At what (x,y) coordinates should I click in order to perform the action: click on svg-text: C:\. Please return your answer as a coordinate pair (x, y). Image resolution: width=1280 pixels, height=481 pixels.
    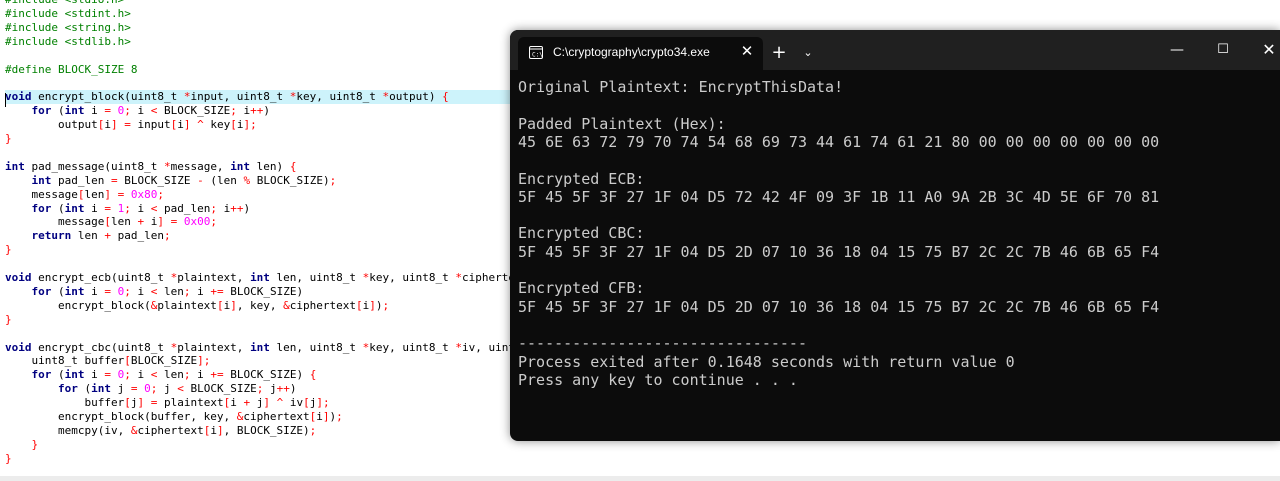
    Looking at the image, I should click on (537, 55).